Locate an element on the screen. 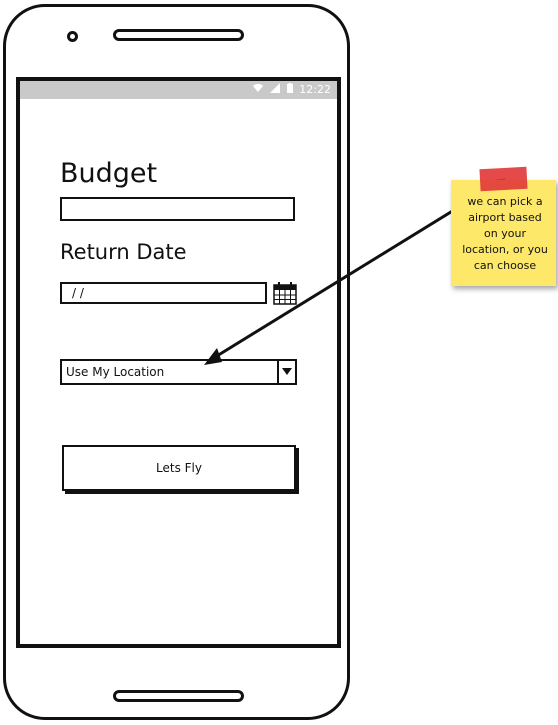 Image resolution: width=558 pixels, height=725 pixels. sticky-tape is located at coordinates (503, 179).